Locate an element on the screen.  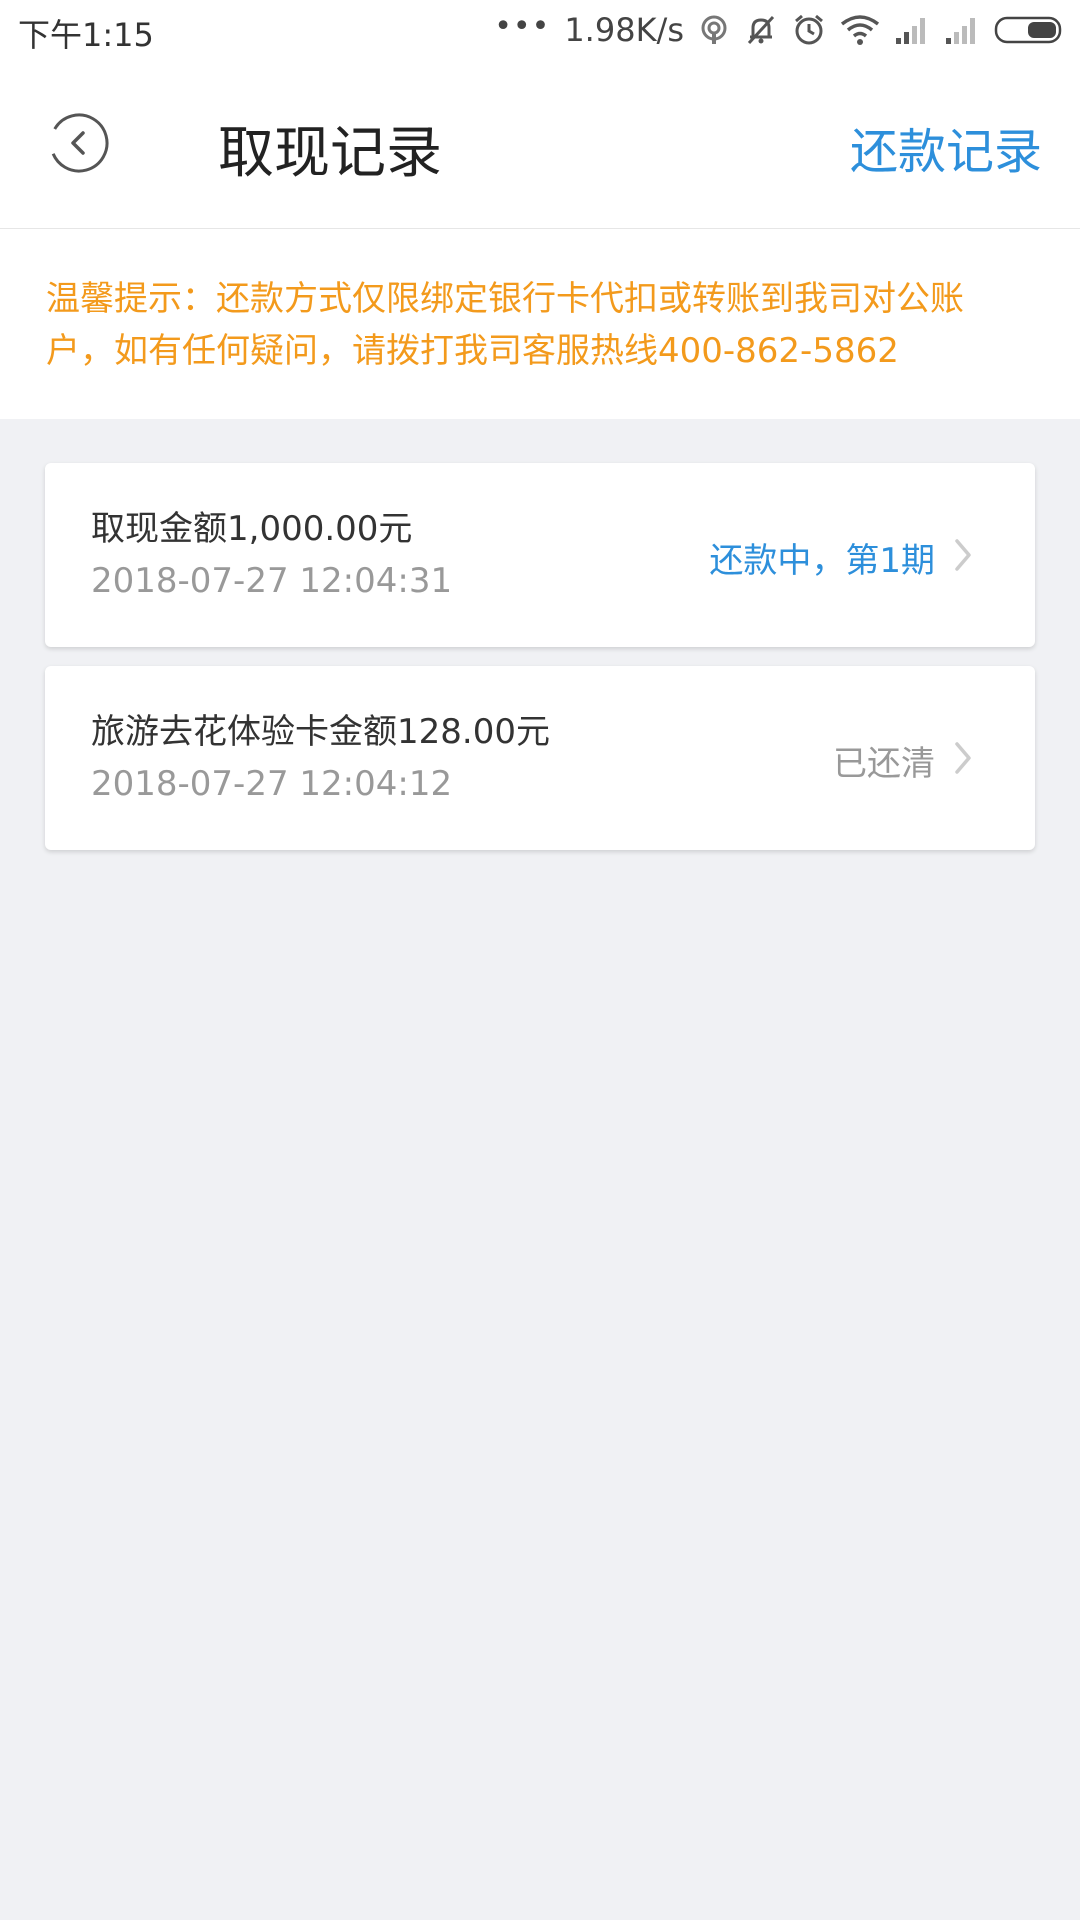
page-title: 取现记录 is located at coordinates (330, 153).